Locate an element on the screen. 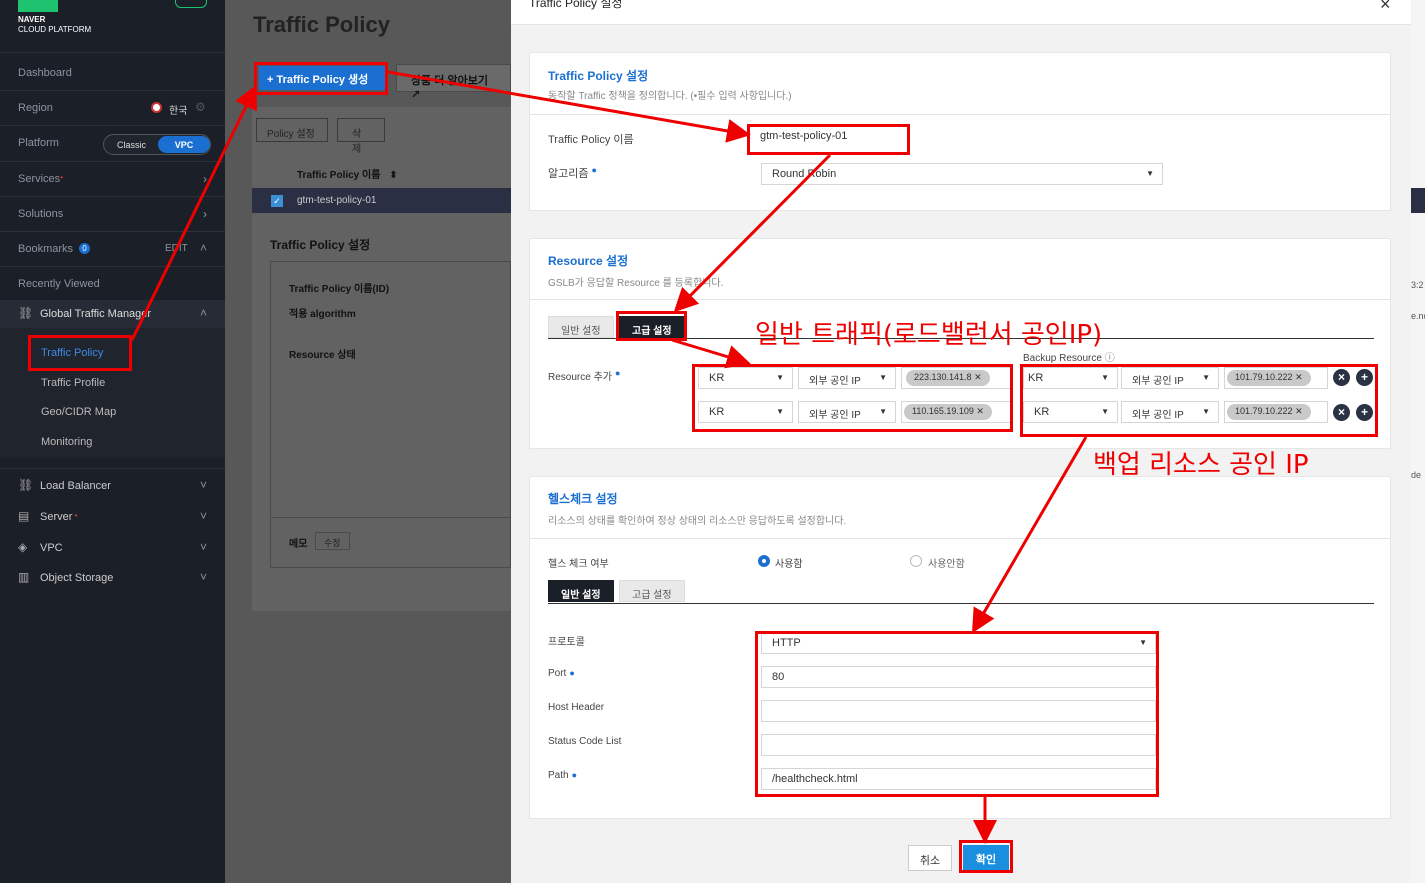  resource-section-title: Resource 설정 is located at coordinates (588, 261).